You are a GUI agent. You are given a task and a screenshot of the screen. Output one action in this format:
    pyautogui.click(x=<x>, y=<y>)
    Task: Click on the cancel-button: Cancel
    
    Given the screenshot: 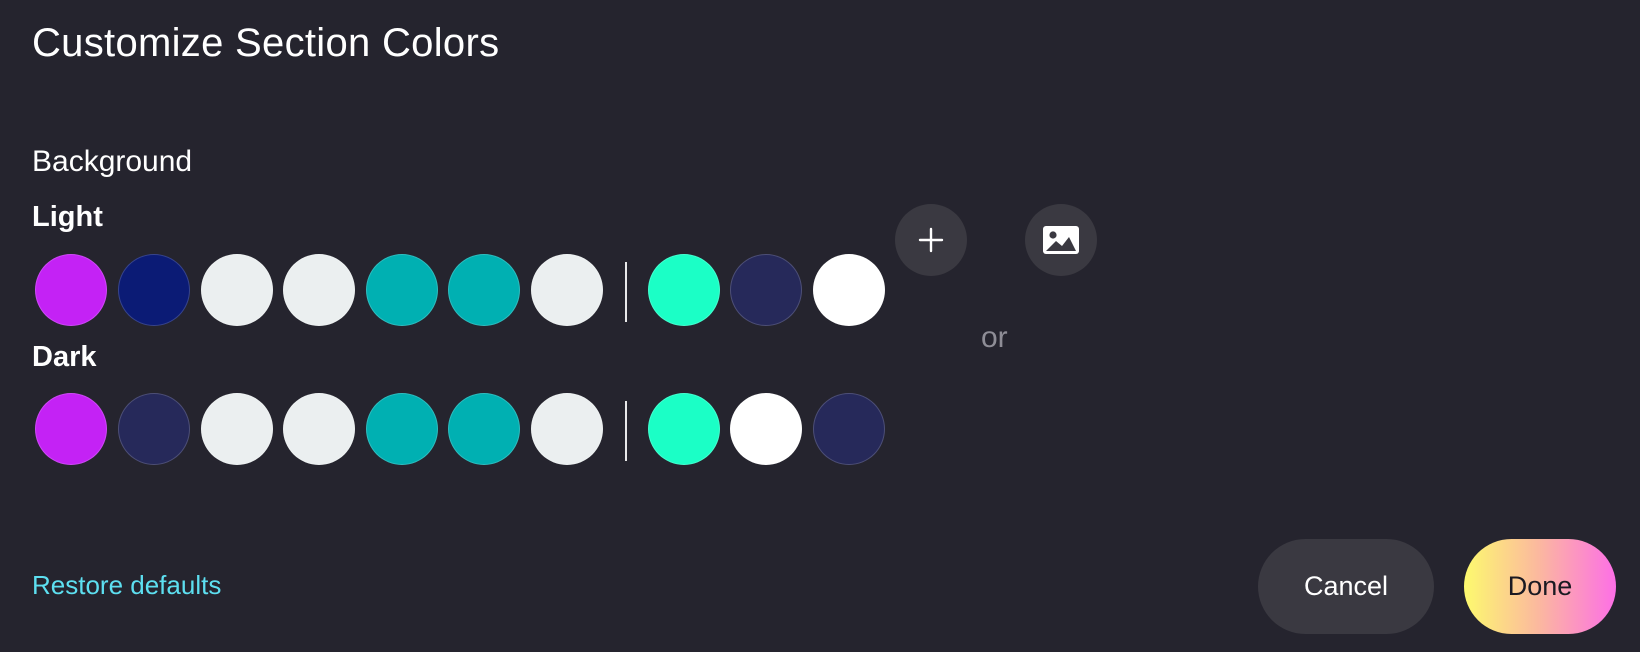 What is the action you would take?
    pyautogui.click(x=1346, y=586)
    